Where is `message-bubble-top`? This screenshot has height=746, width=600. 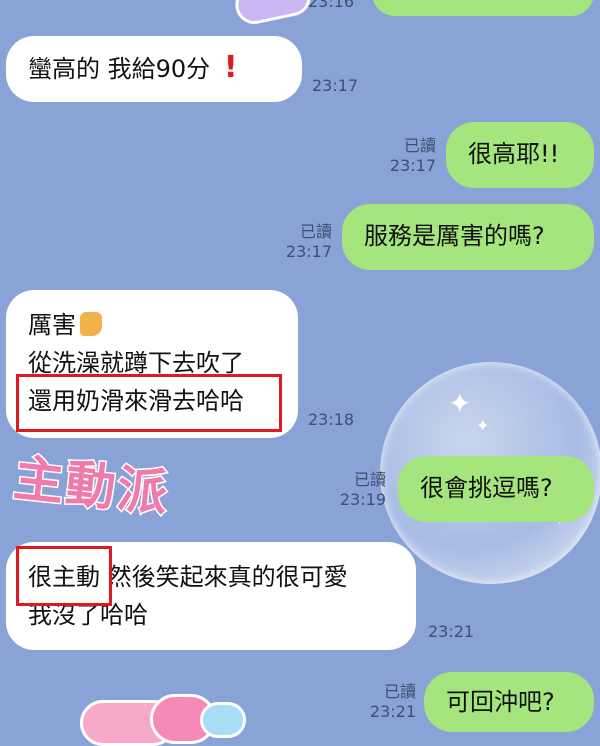 message-bubble-top is located at coordinates (483, 8).